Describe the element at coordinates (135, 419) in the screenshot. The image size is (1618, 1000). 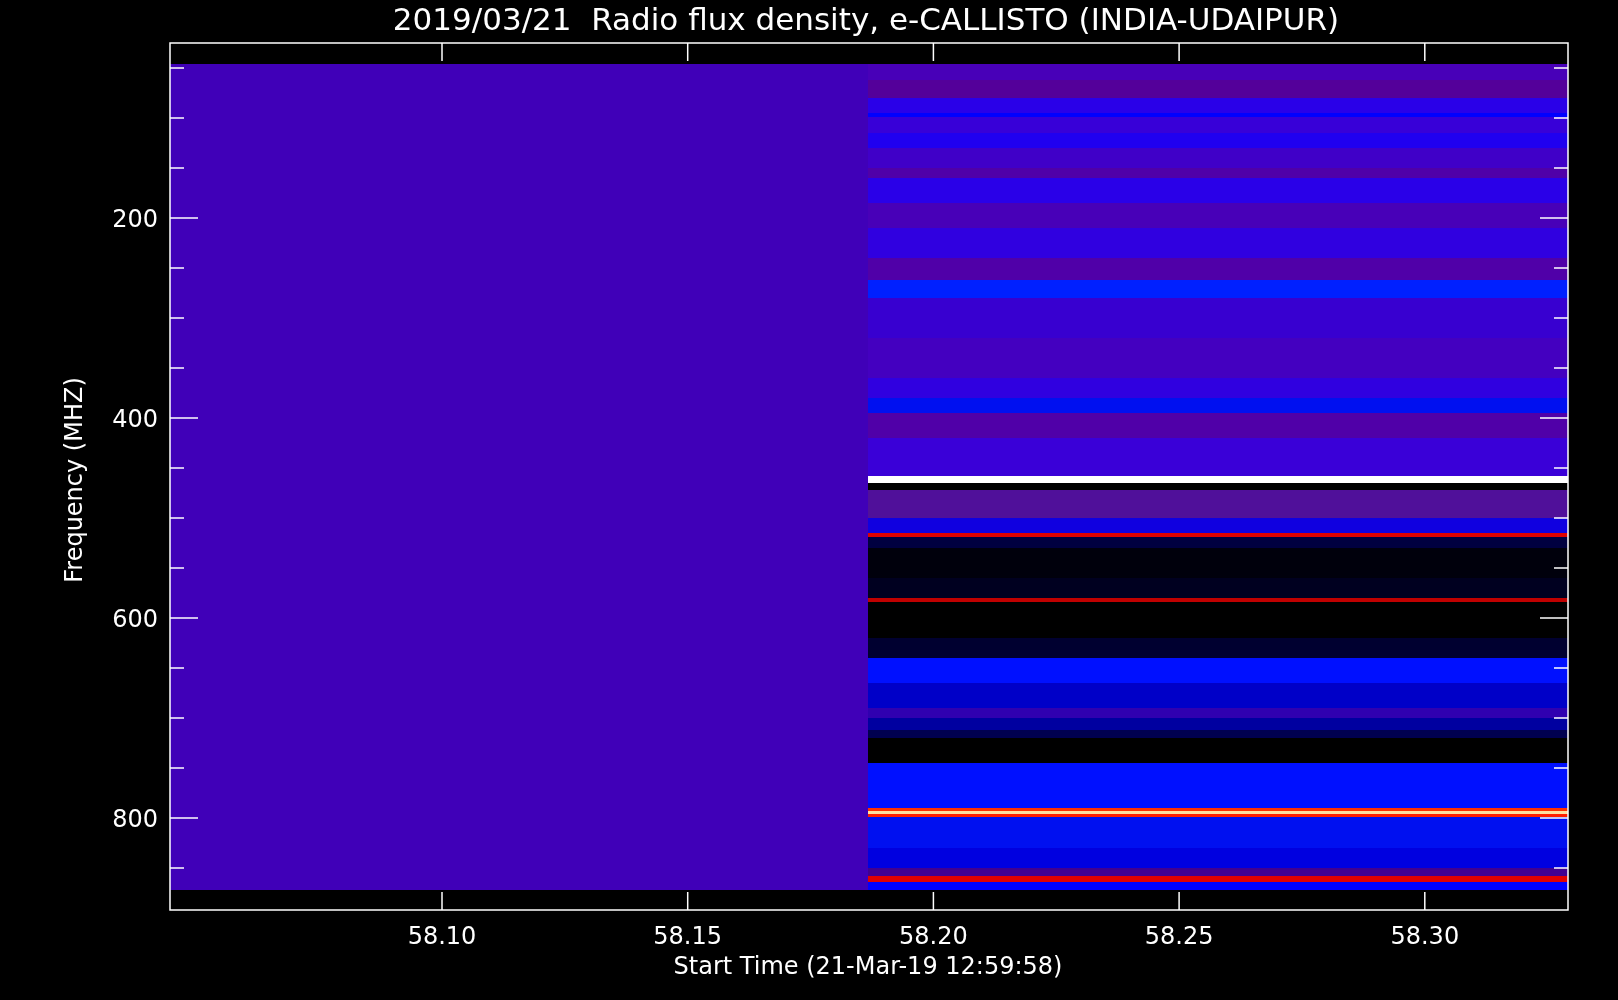
I see `y-tick-label: 400` at that location.